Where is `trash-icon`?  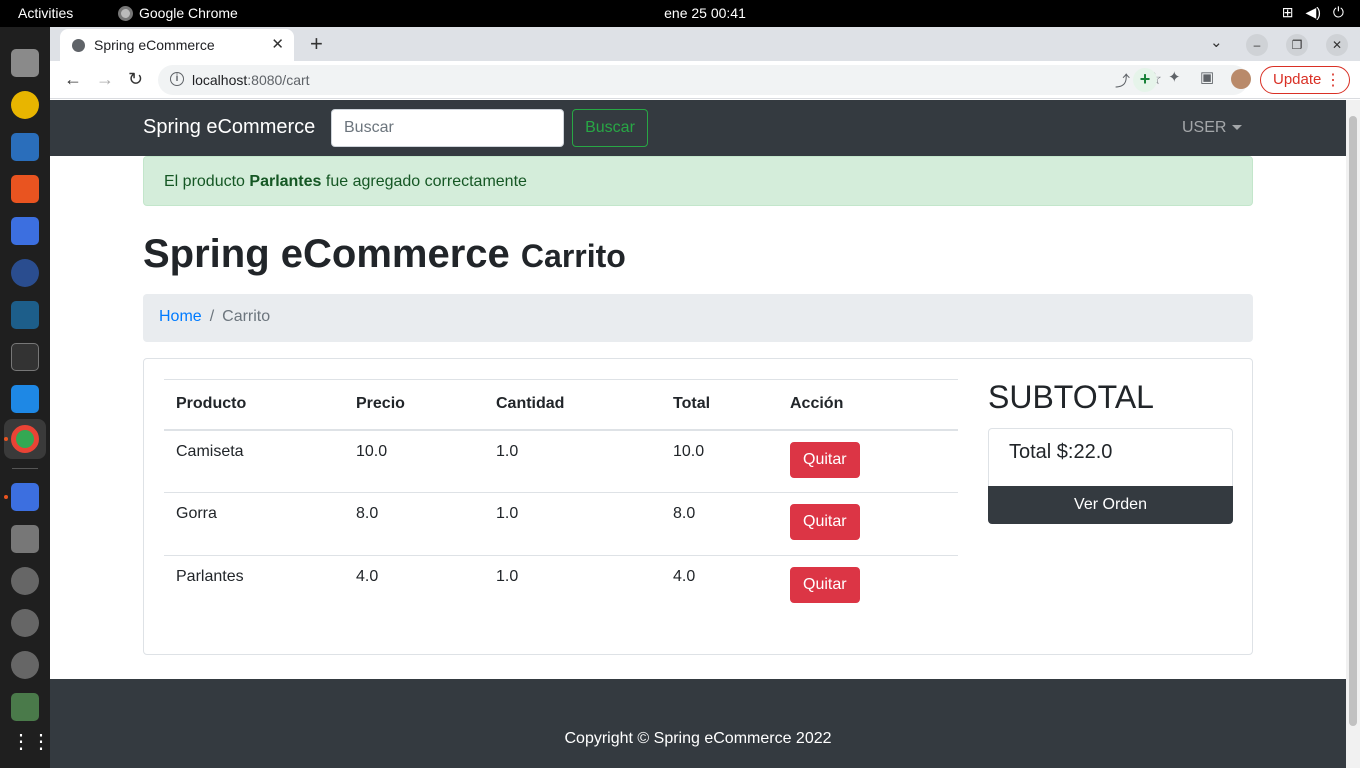 trash-icon is located at coordinates (25, 707).